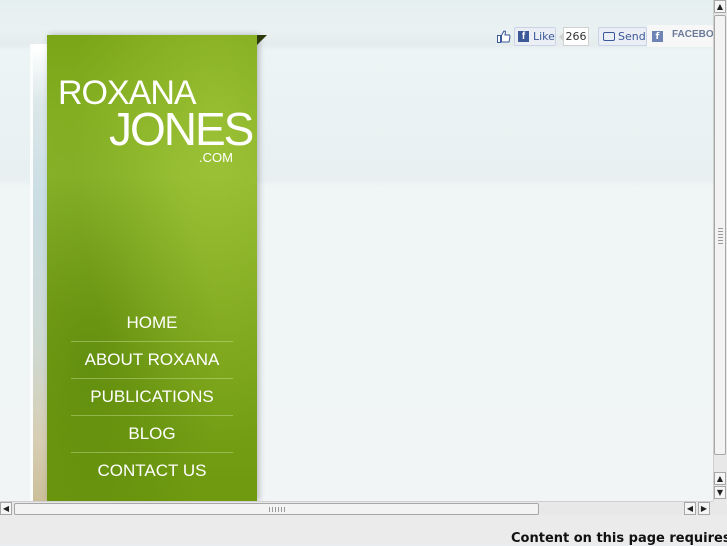 The image size is (727, 546). Describe the element at coordinates (720, 508) in the screenshot. I see `scrollbar-corner` at that location.